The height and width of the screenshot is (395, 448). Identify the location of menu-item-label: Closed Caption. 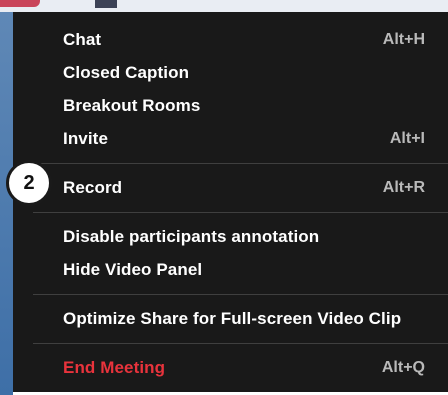
(126, 72).